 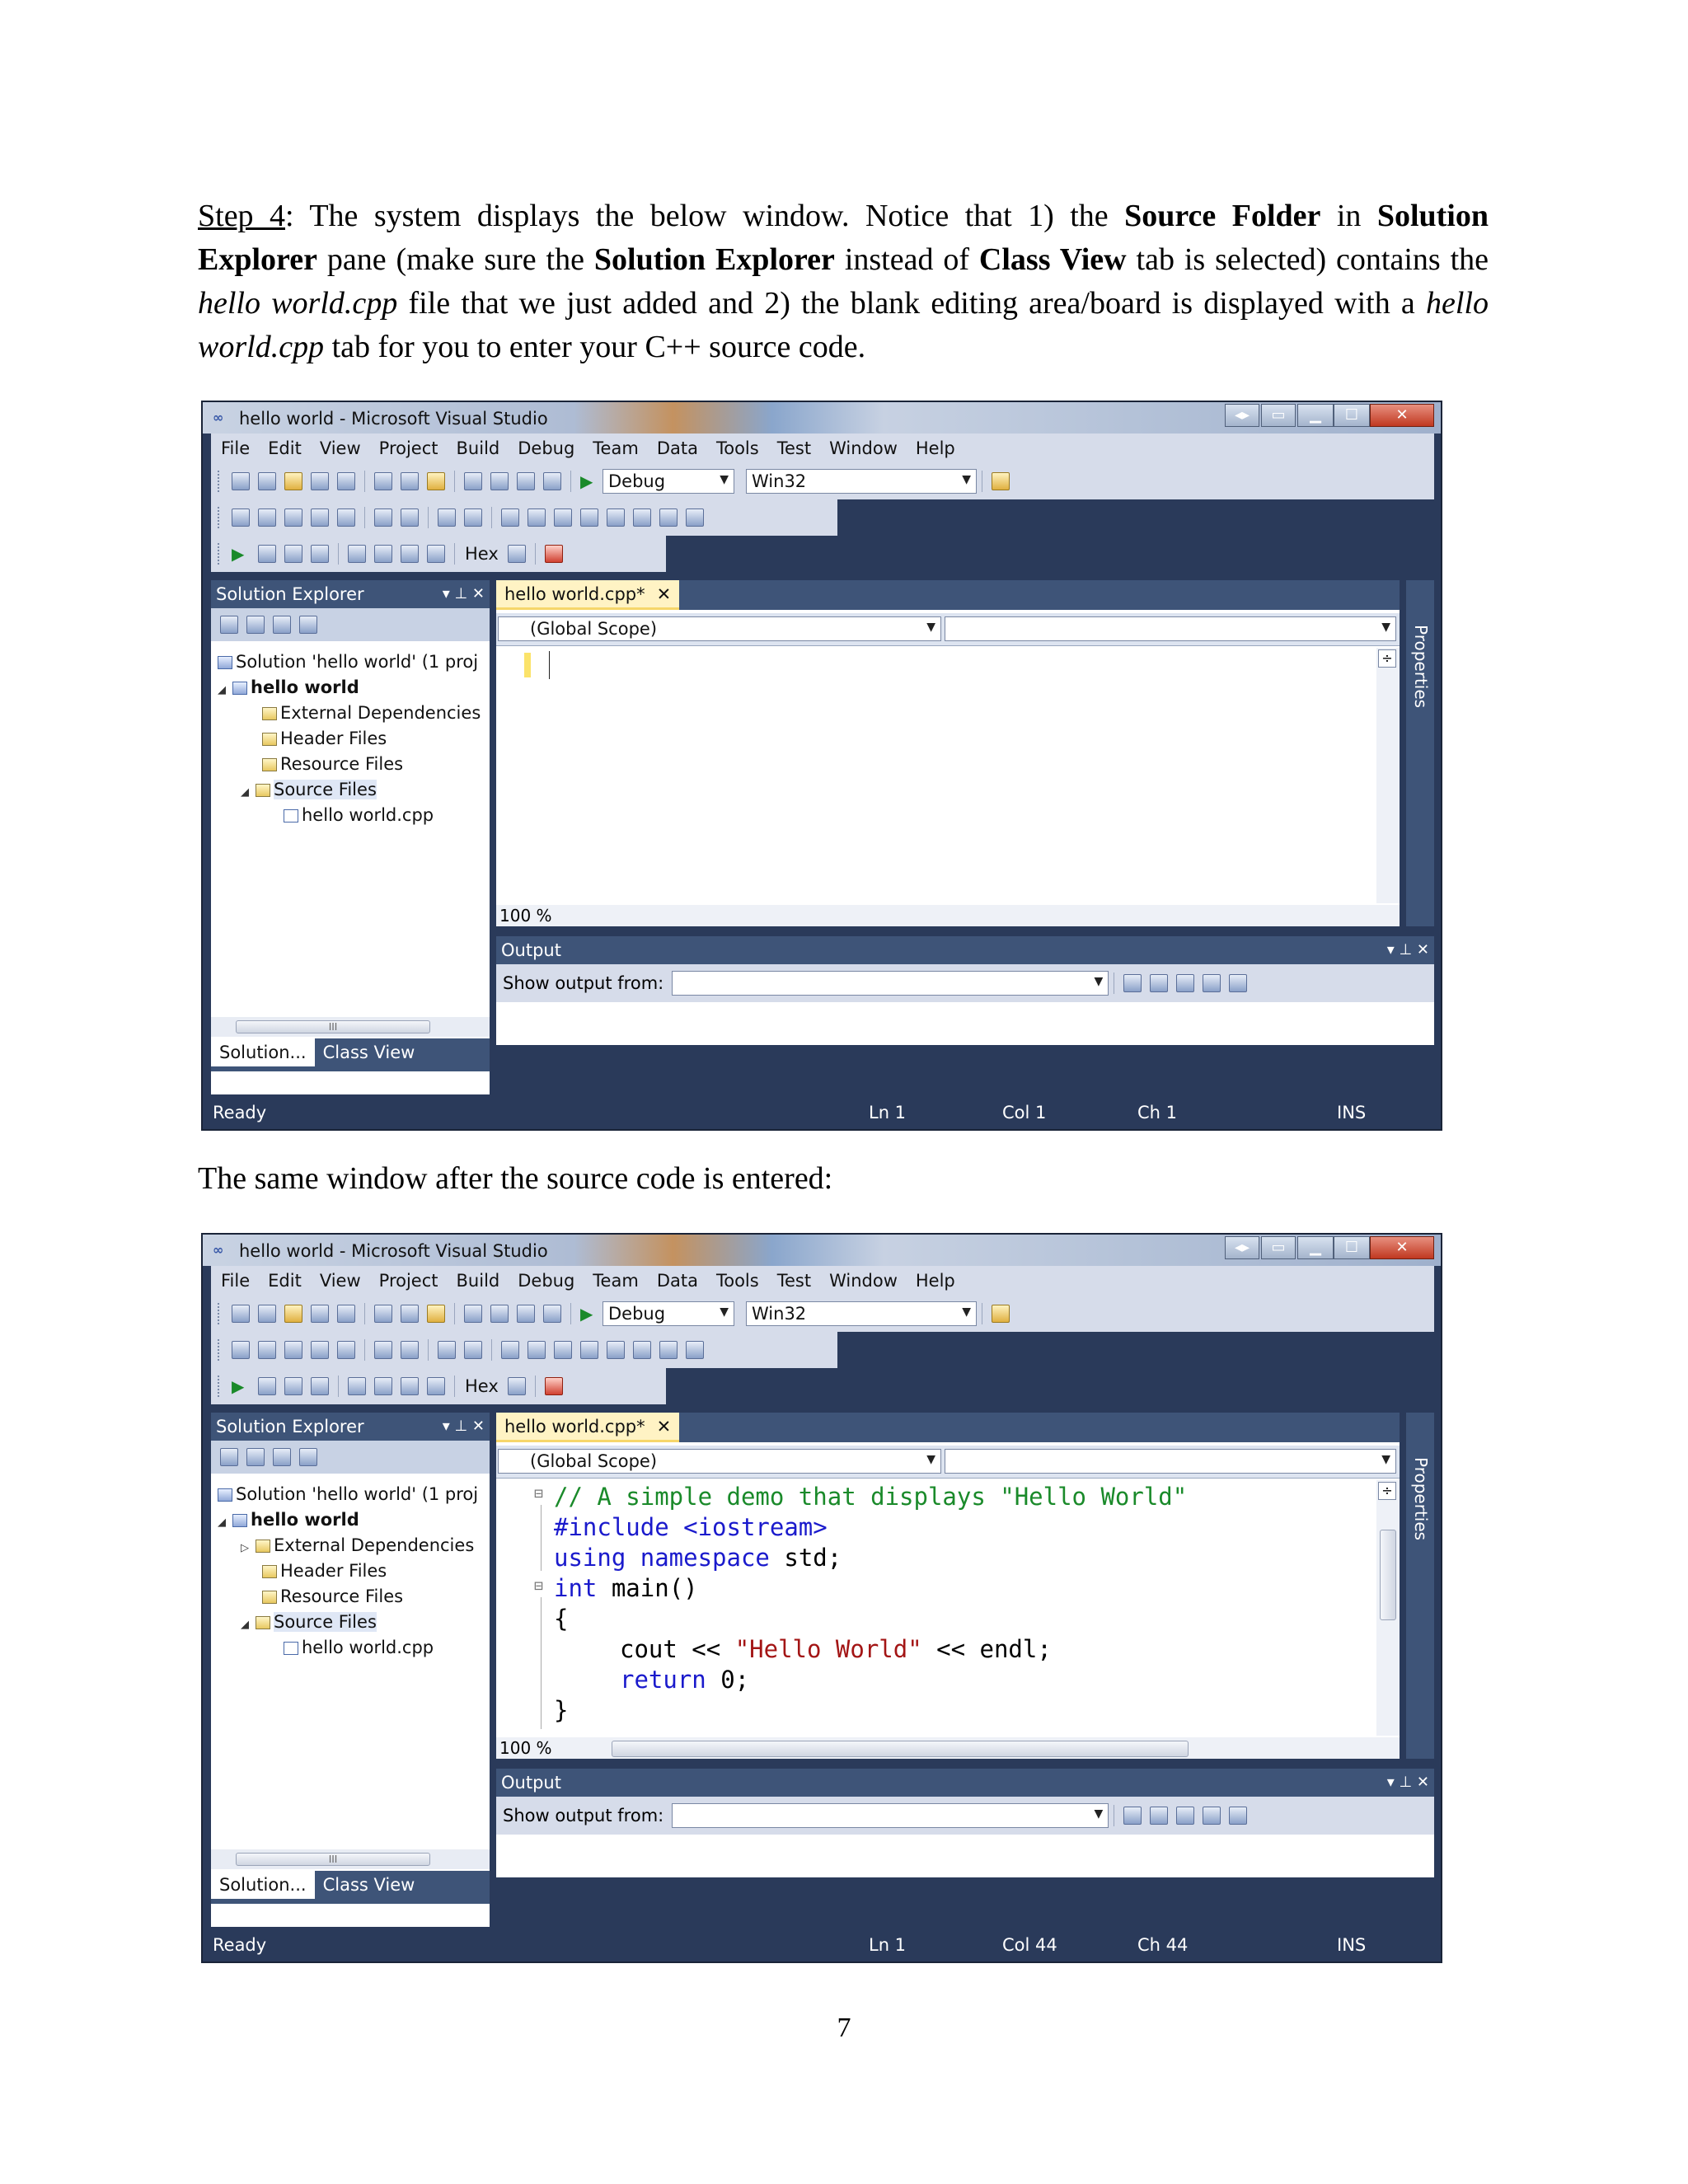 I want to click on menu-view: View, so click(x=340, y=448).